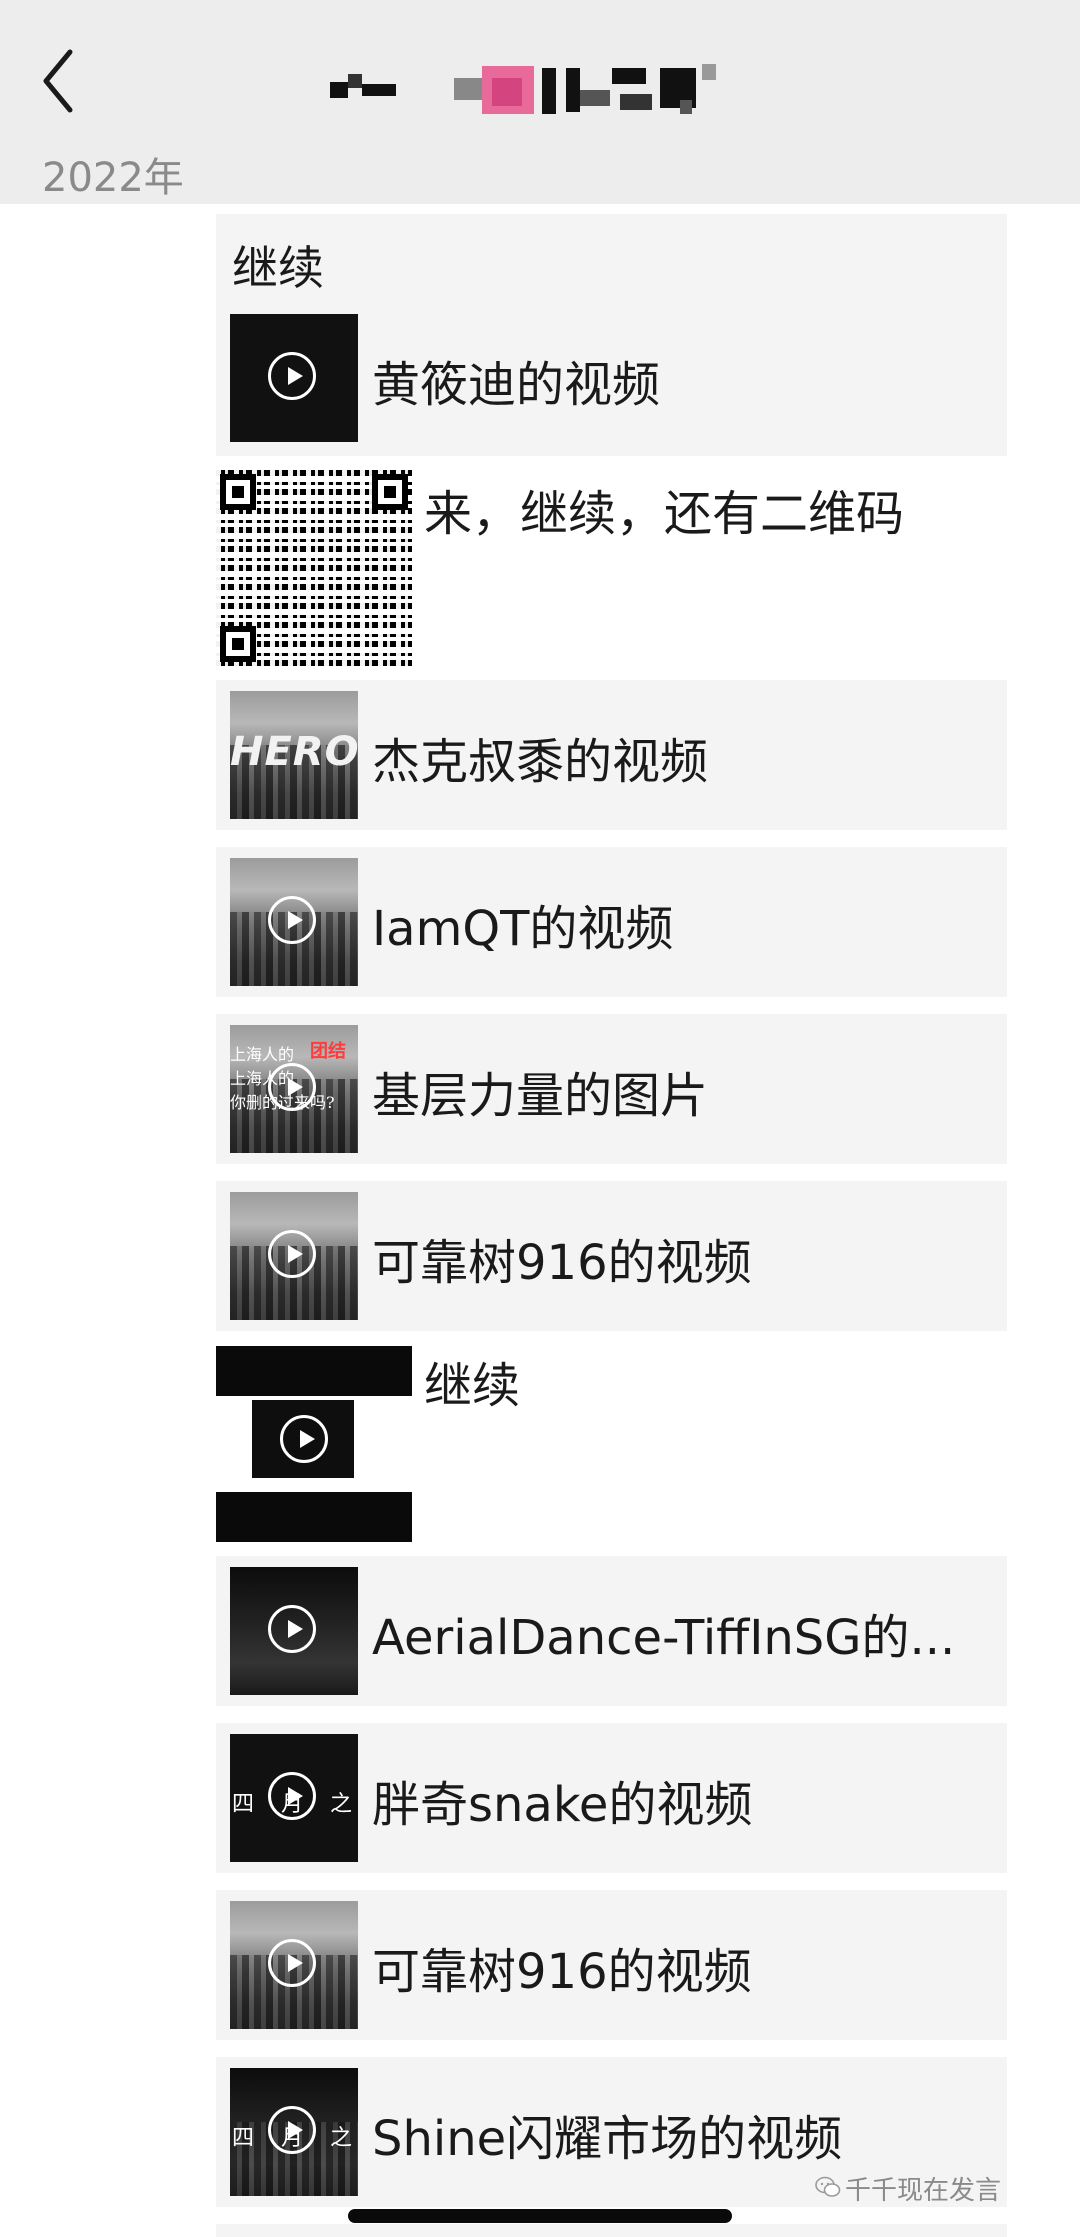 This screenshot has width=1080, height=2237. Describe the element at coordinates (611, 2230) in the screenshot. I see `partial-card` at that location.